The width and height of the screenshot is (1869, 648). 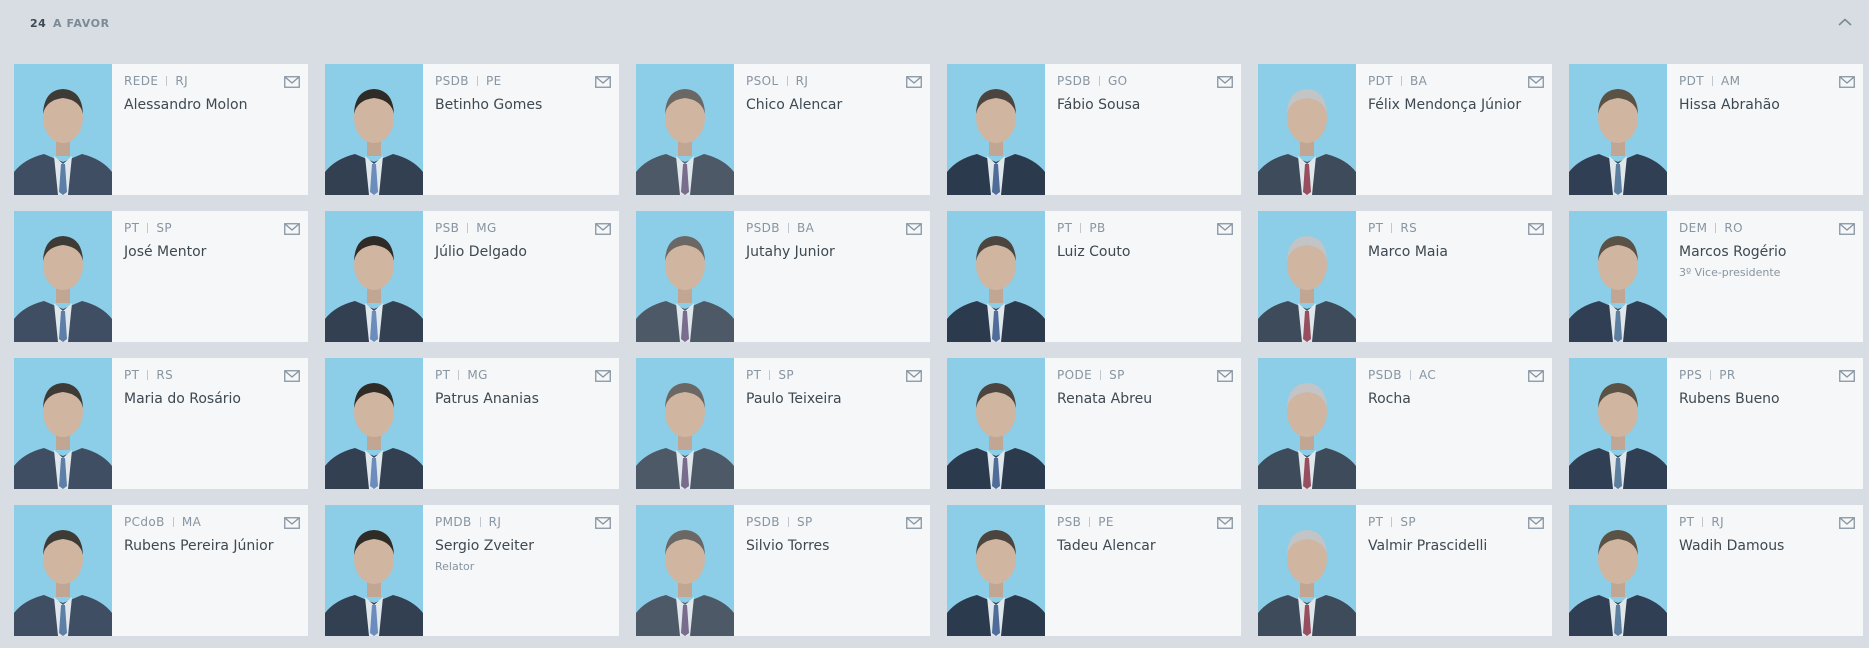 I want to click on member-name: Luiz Couto, so click(x=1145, y=252).